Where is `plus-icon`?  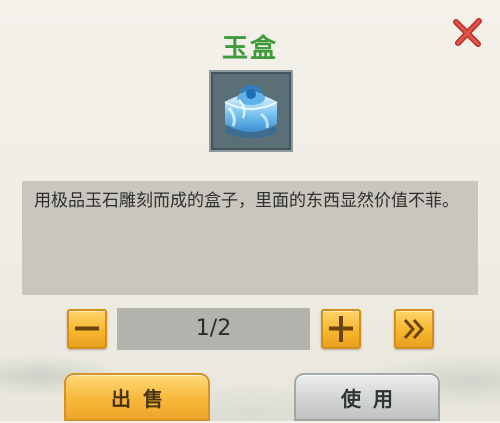 plus-icon is located at coordinates (341, 329).